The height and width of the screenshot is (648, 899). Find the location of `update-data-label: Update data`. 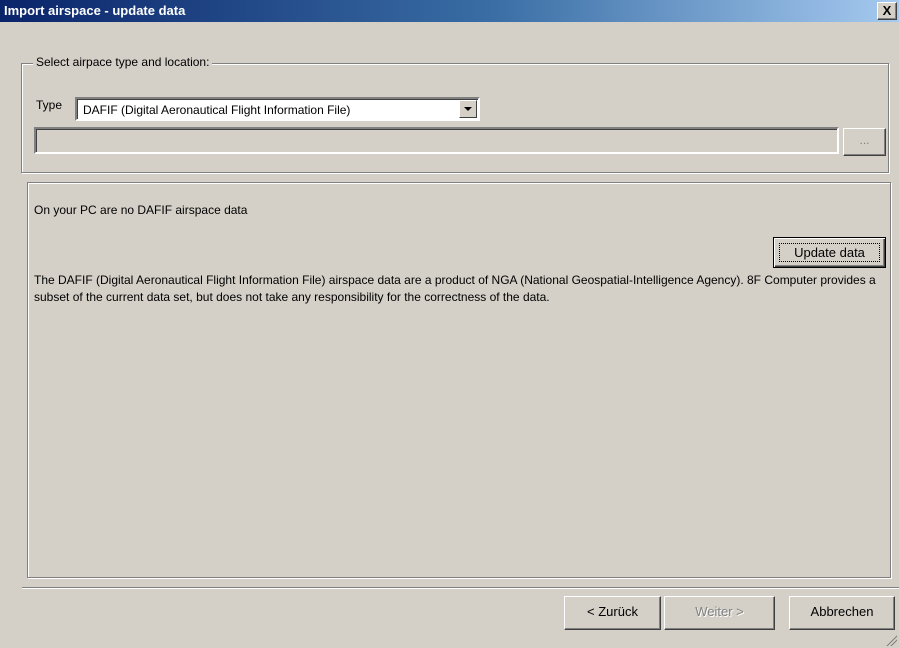

update-data-label: Update data is located at coordinates (829, 252).